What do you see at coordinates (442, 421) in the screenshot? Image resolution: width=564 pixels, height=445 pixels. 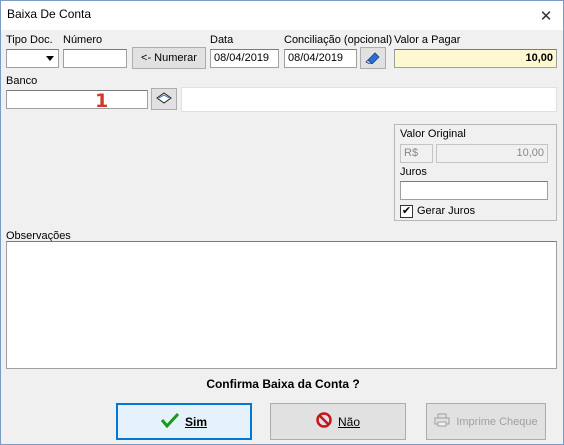 I see `printer-icon` at bounding box center [442, 421].